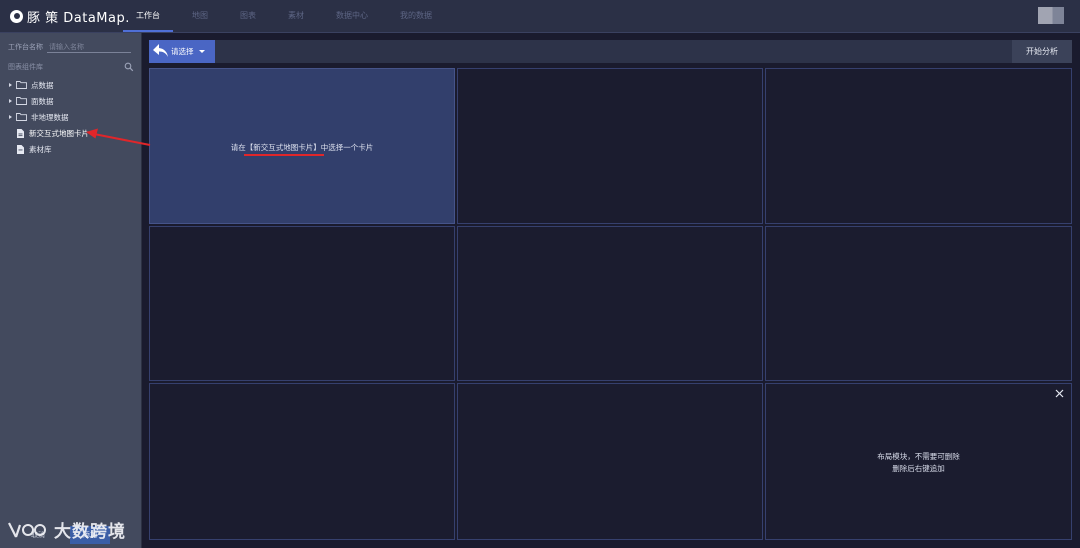  Describe the element at coordinates (148, 16) in the screenshot. I see `nav-item-workbench: 工作台` at that location.